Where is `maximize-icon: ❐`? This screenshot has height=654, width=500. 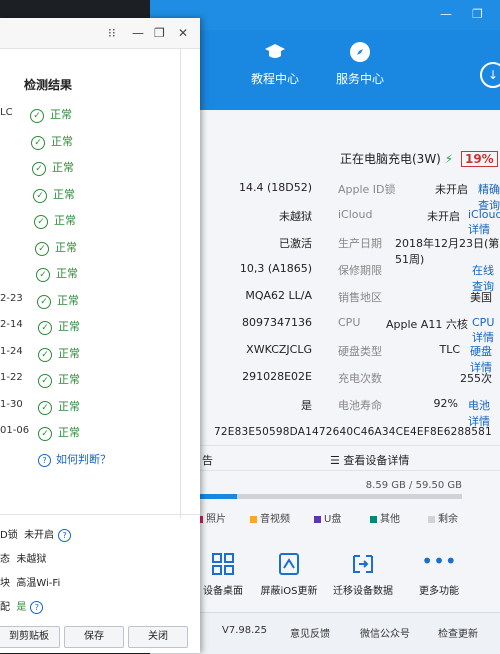
maximize-icon: ❐ is located at coordinates (477, 14).